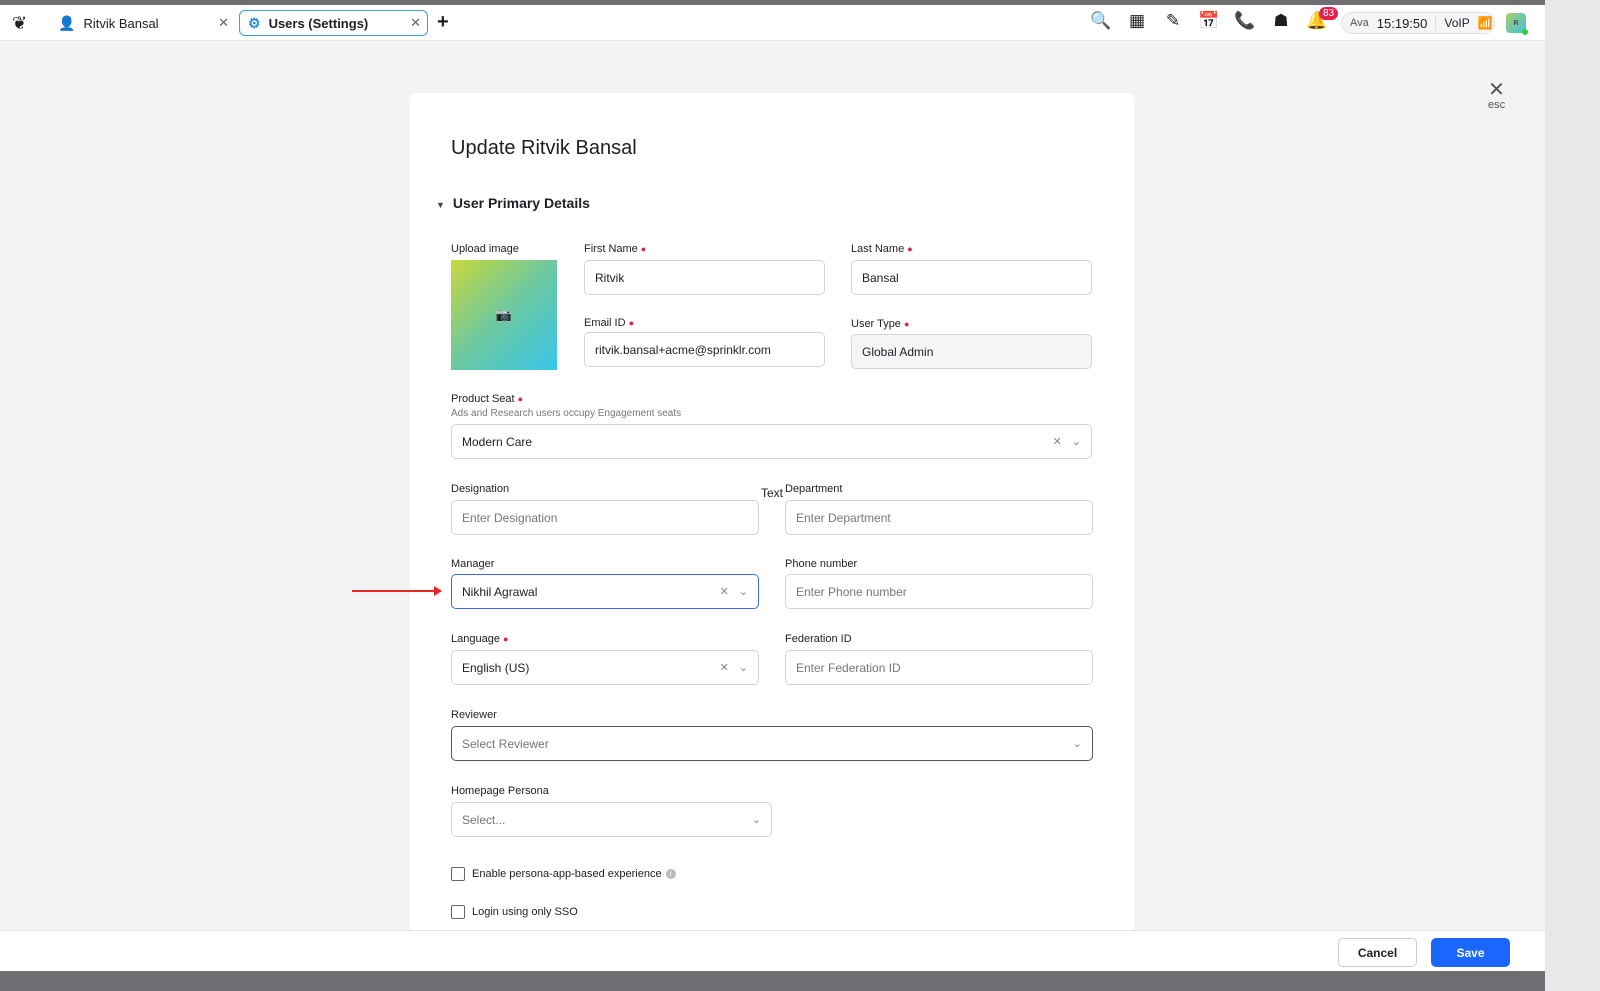  I want to click on last-name-input: Bansal, so click(971, 277).